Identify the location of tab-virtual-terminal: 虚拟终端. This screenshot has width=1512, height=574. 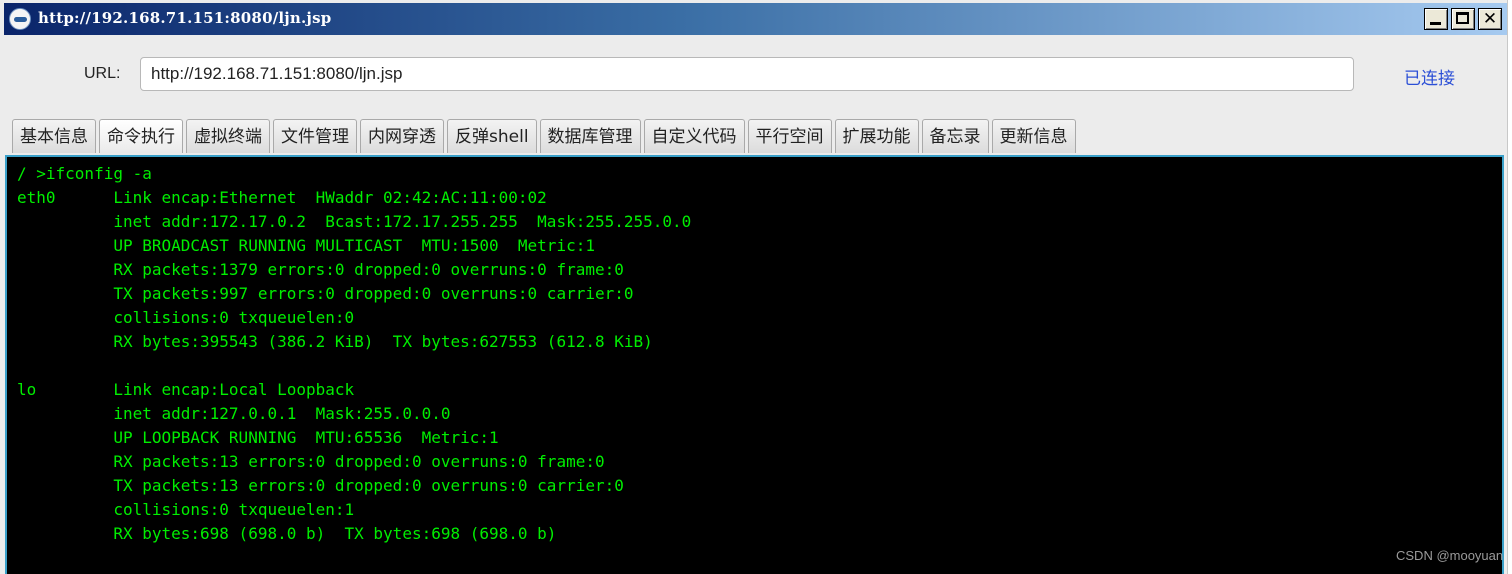
(228, 136).